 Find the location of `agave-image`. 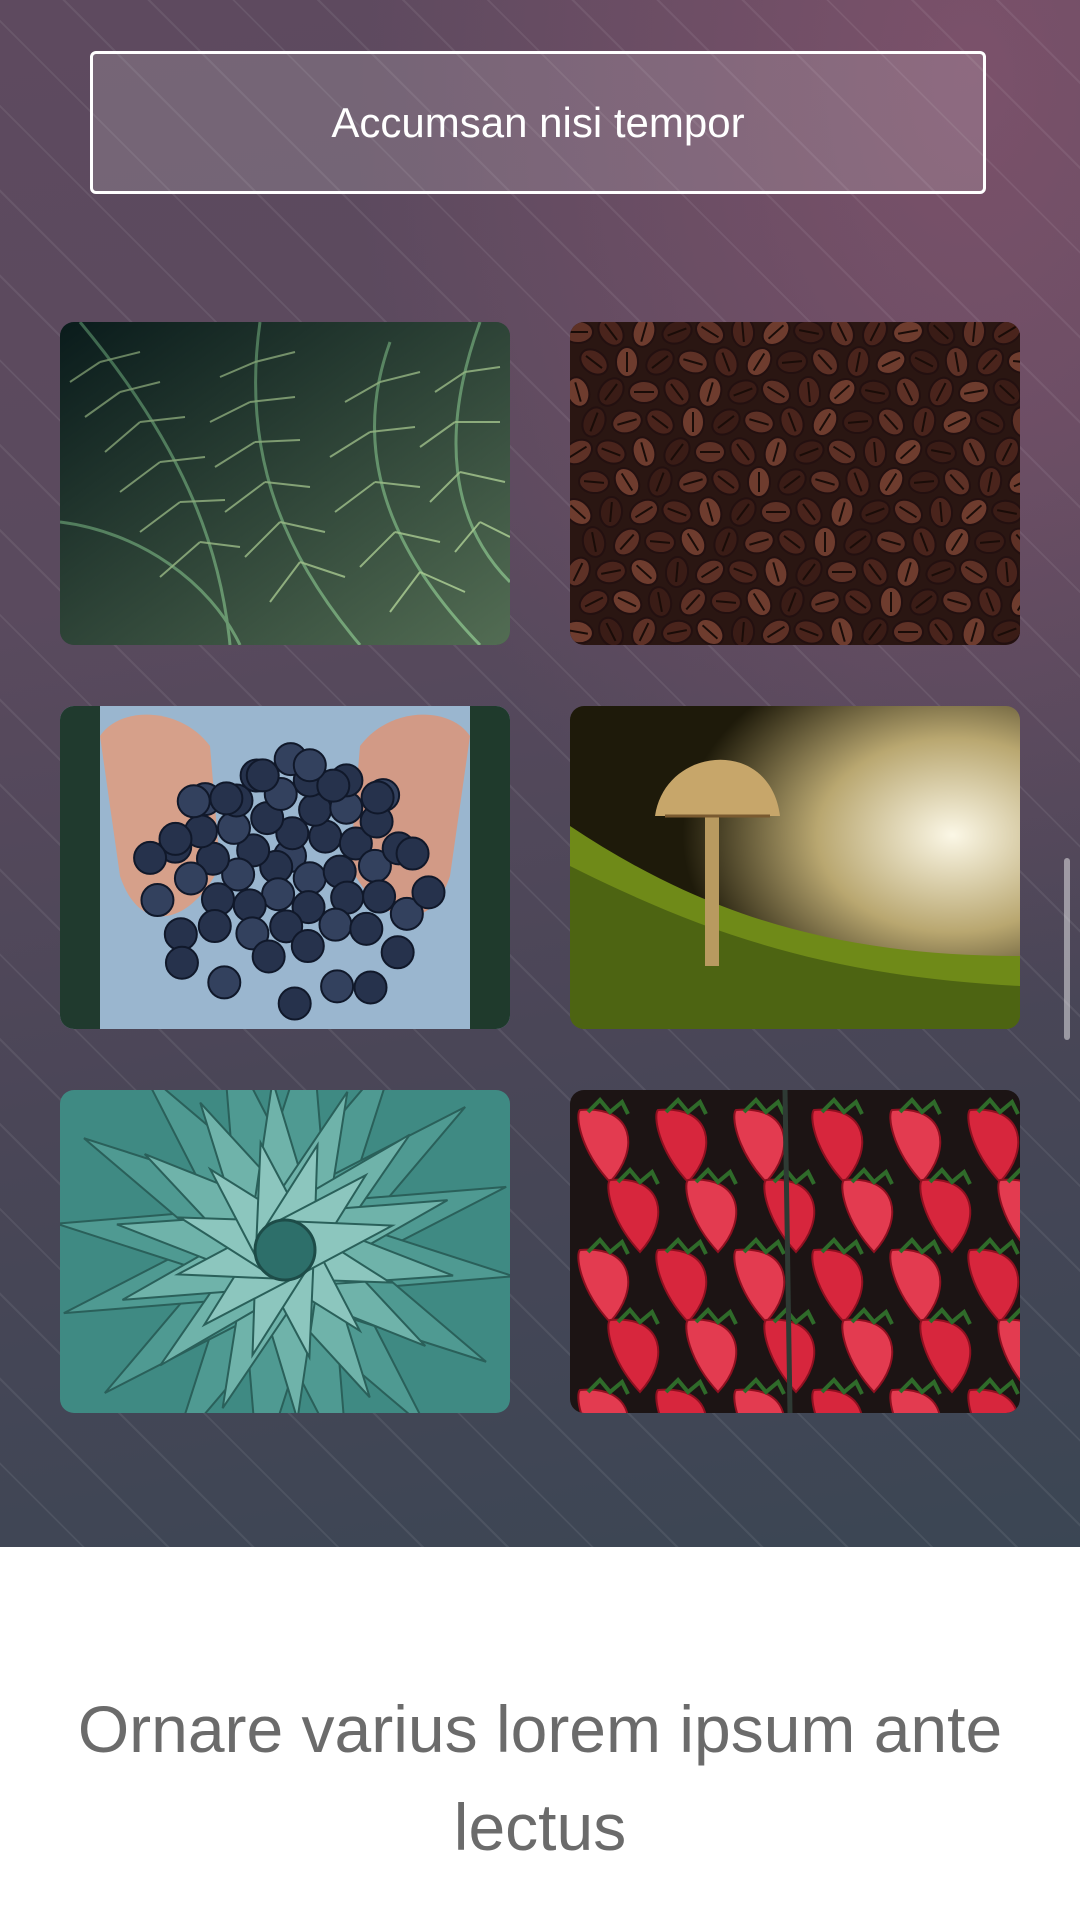

agave-image is located at coordinates (285, 1251).